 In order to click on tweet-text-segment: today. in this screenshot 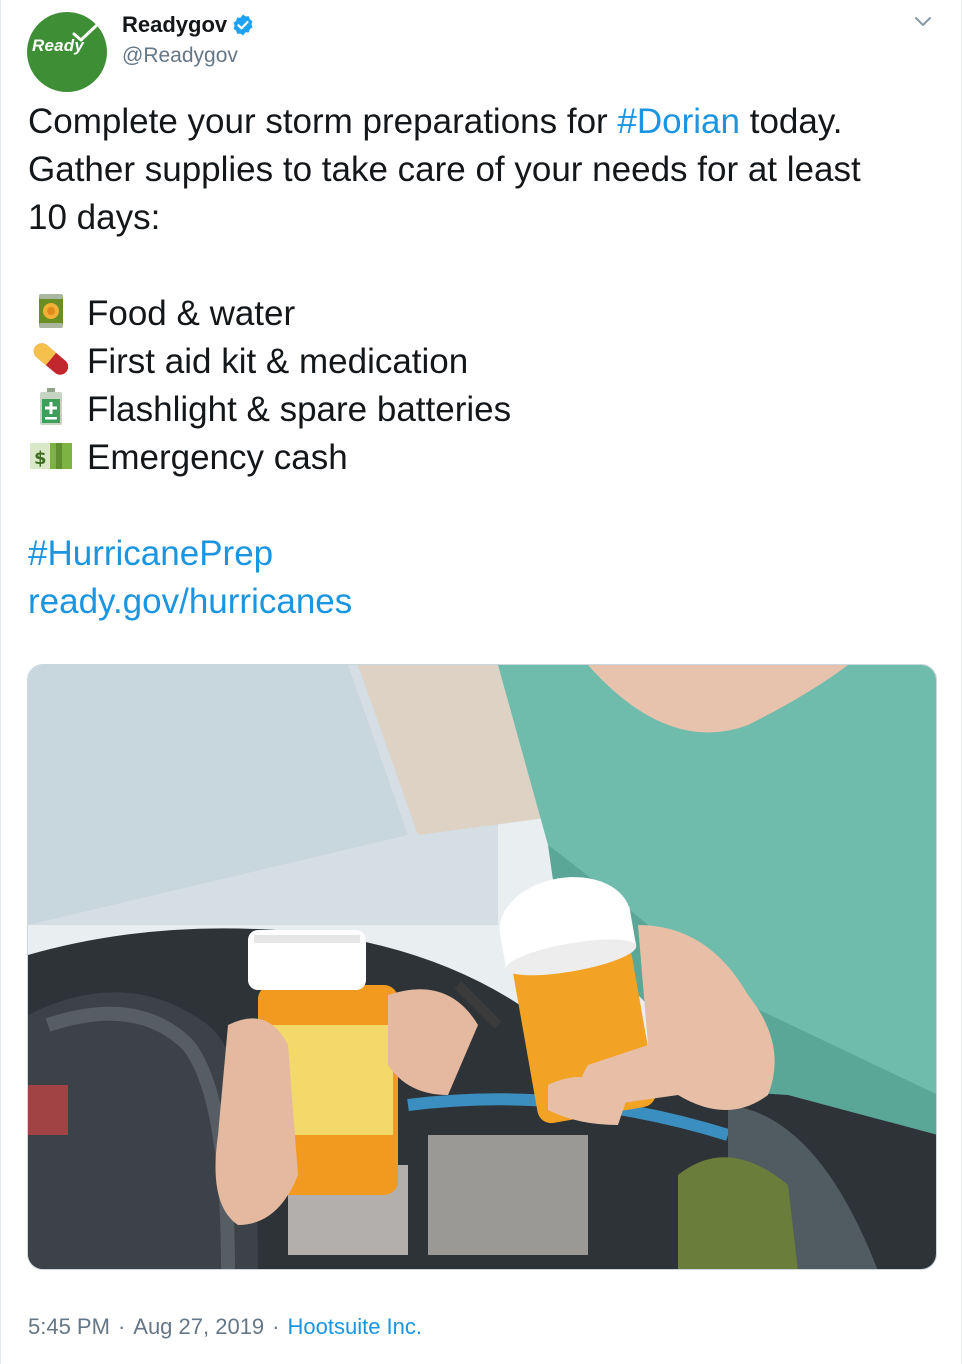, I will do `click(791, 121)`.